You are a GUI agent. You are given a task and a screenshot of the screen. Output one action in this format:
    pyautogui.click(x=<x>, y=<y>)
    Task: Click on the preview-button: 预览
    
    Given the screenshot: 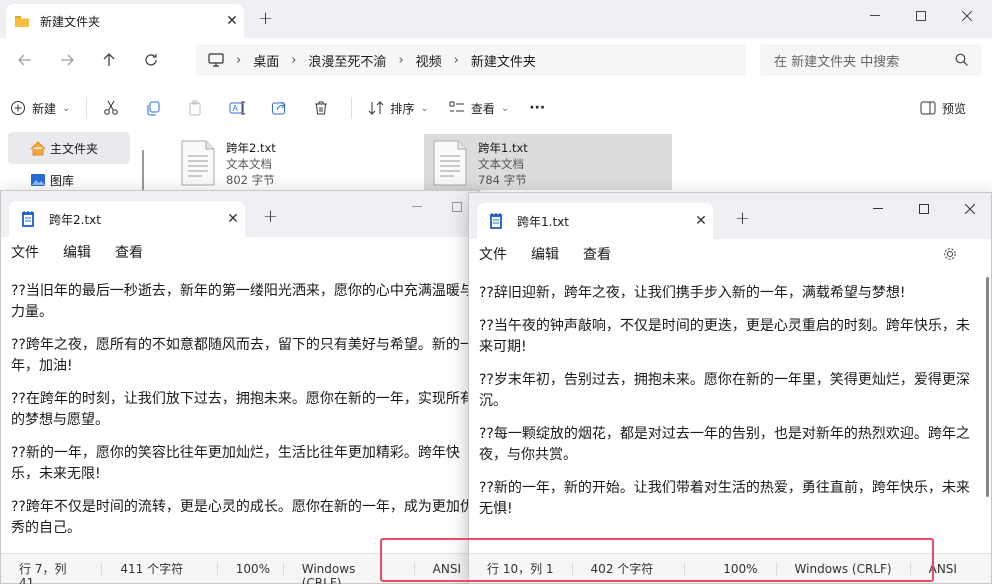 What is the action you would take?
    pyautogui.click(x=943, y=108)
    